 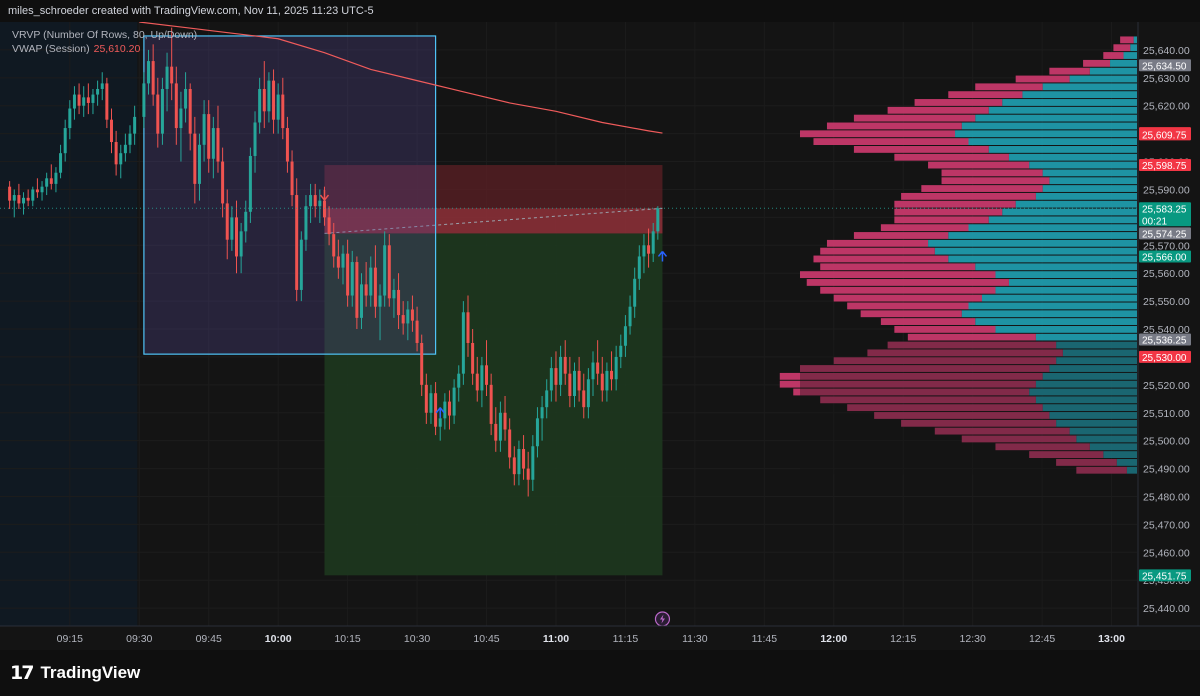 I want to click on time-tick-label: 11:30, so click(x=695, y=639).